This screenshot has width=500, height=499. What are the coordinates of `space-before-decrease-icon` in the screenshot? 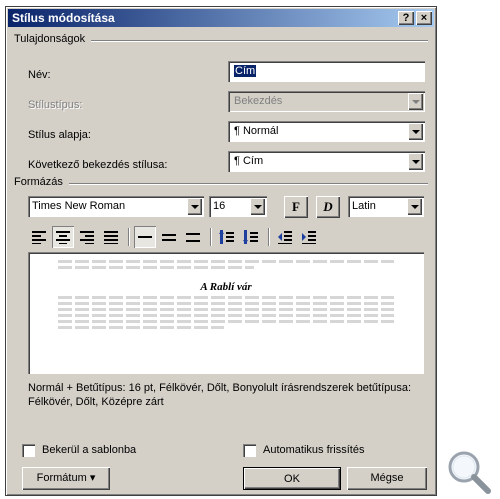 It's located at (251, 237).